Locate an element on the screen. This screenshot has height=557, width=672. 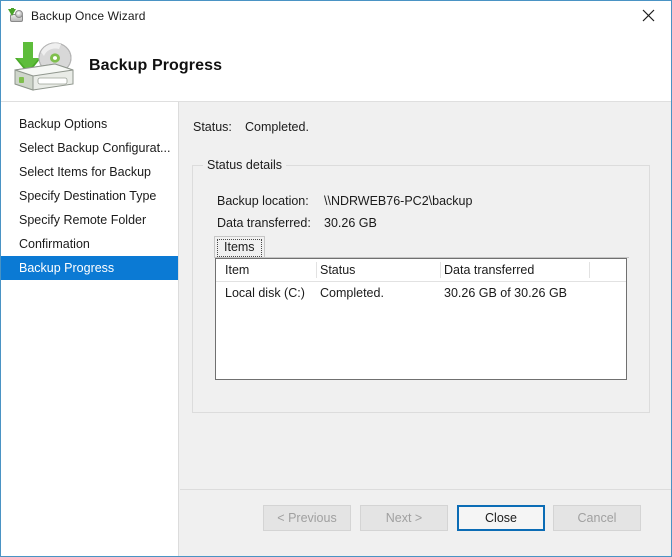
tab-strip: Items is located at coordinates (421, 247).